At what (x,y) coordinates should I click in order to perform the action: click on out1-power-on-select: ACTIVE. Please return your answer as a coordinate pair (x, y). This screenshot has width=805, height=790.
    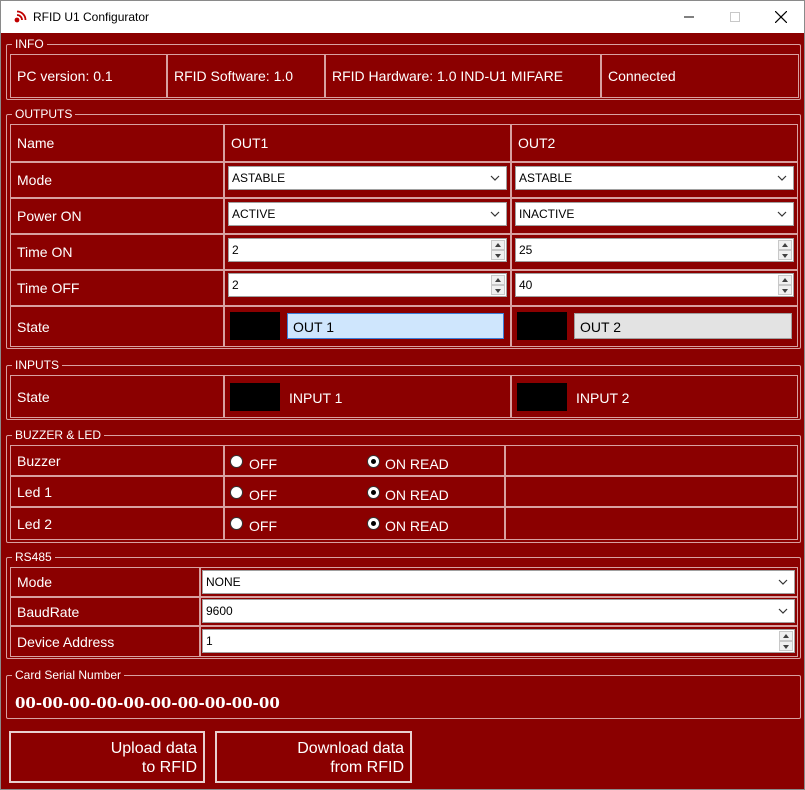
    Looking at the image, I should click on (367, 214).